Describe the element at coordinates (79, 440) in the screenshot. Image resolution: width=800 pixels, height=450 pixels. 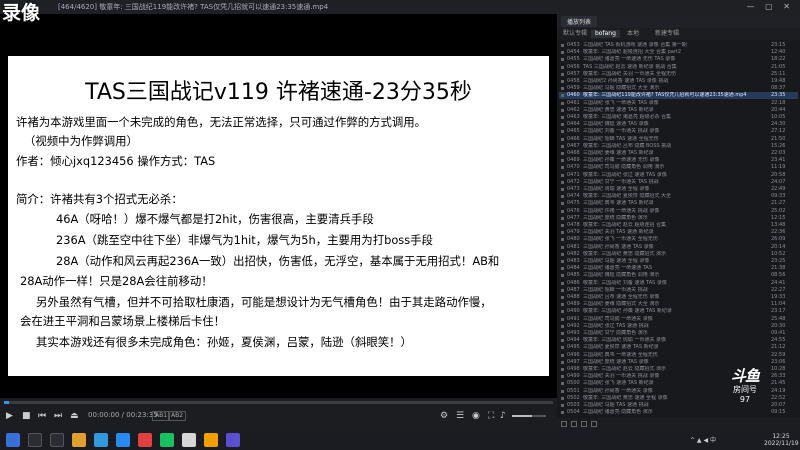
I see `file-explorer-icon` at that location.